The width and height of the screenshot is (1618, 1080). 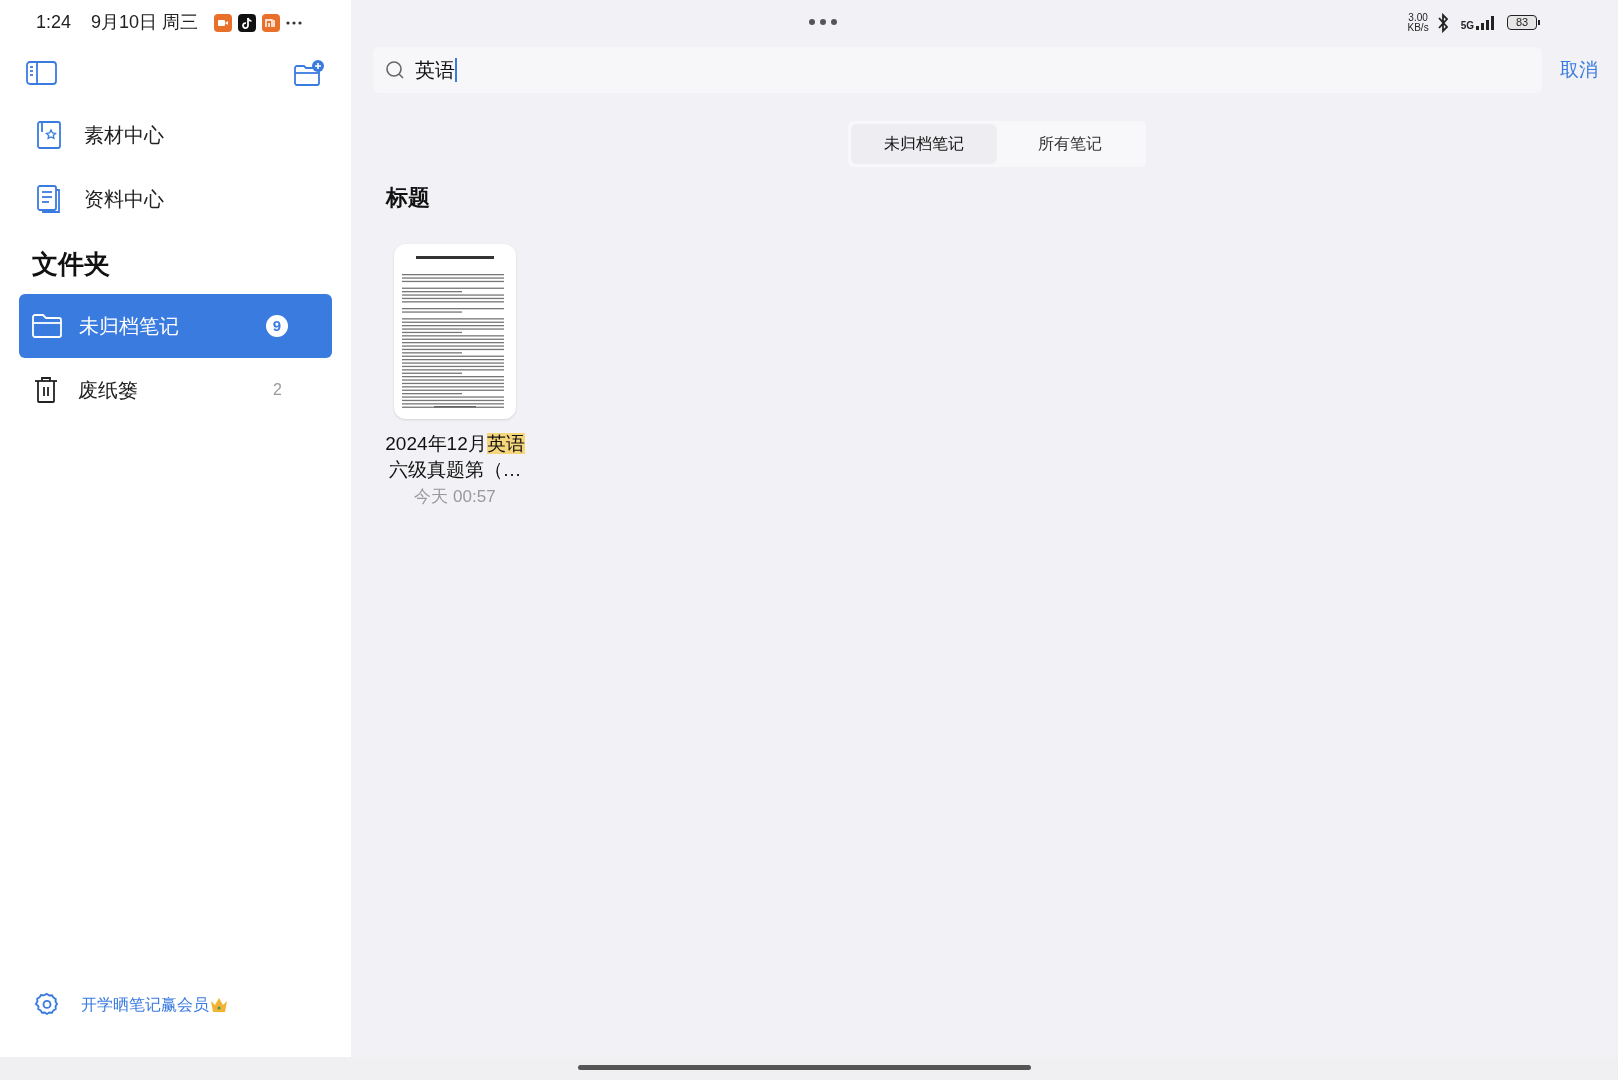 I want to click on folders-heading: 文件夹, so click(x=71, y=264).